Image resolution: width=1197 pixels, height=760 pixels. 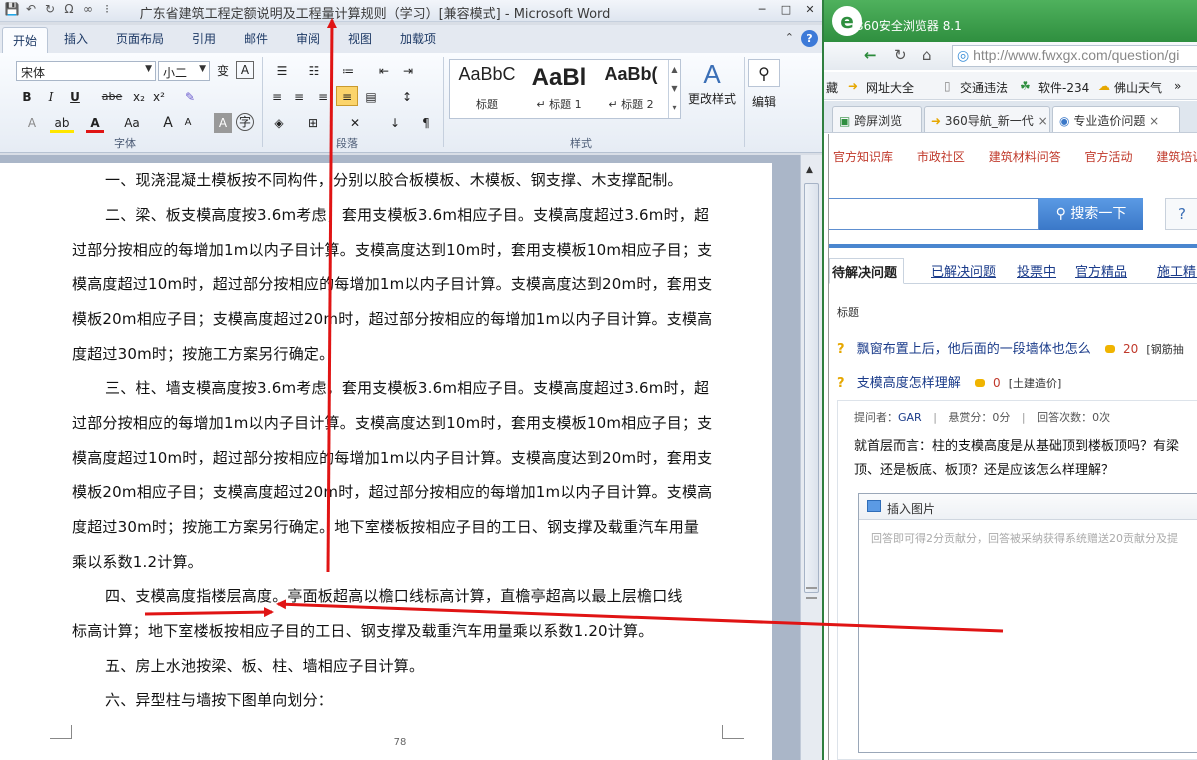 I want to click on underline-button: U, so click(x=75, y=97).